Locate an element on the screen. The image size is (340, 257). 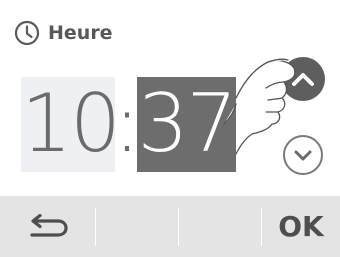
minutes-value: 37 is located at coordinates (187, 123).